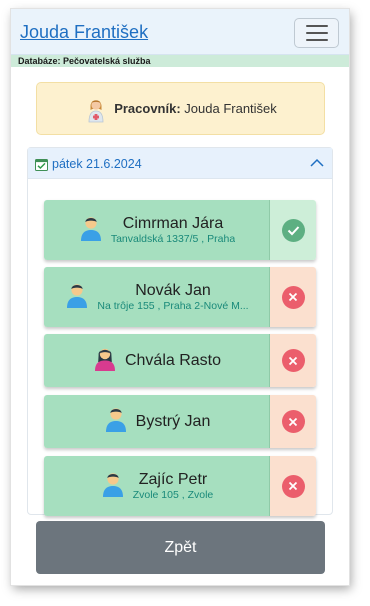 This screenshot has width=370, height=606. I want to click on visit-client-button: Zajíc Petr Zvole 105 , Zvole, so click(157, 486).